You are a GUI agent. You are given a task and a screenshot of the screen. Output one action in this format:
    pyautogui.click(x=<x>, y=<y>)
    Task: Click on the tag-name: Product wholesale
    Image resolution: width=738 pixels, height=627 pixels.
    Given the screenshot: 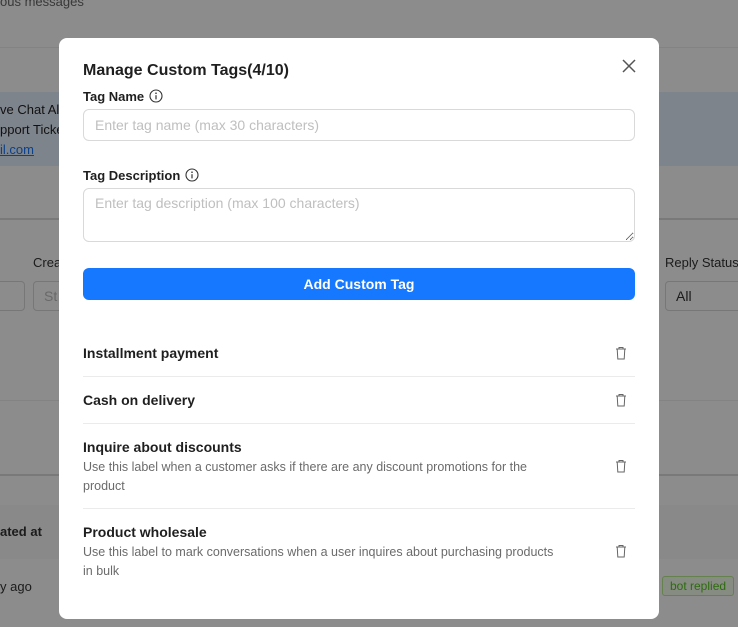 What is the action you would take?
    pyautogui.click(x=145, y=532)
    